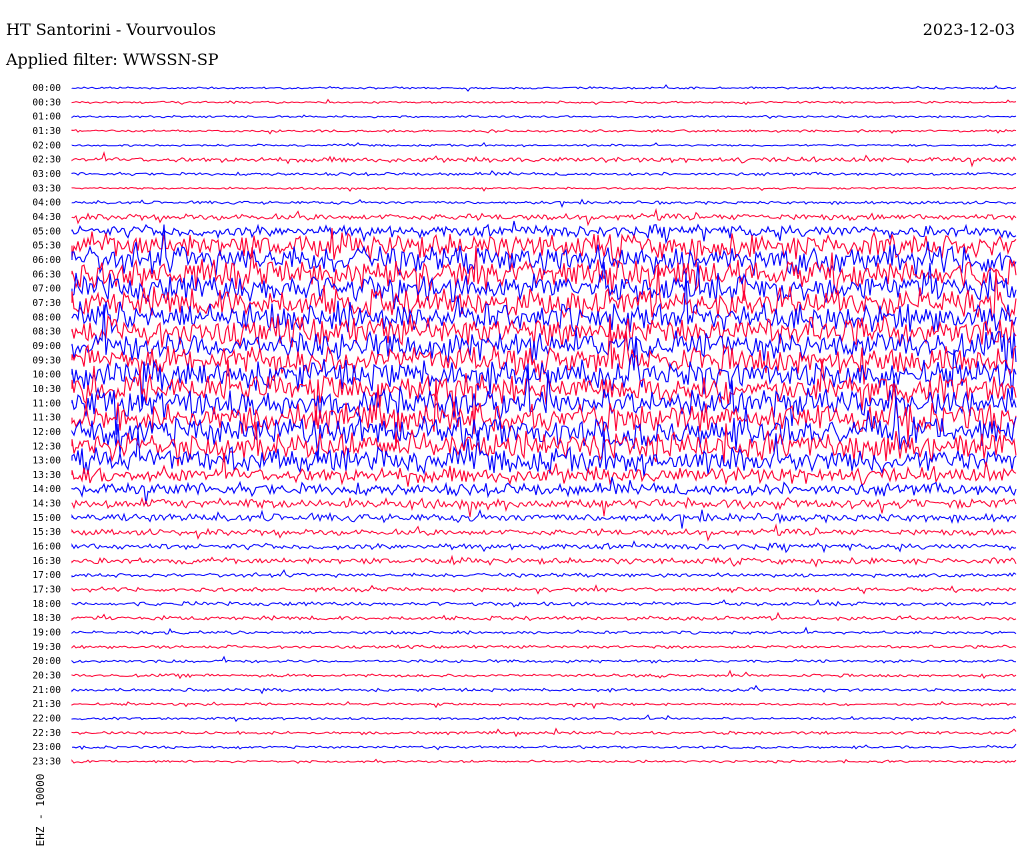 This screenshot has width=1024, height=846. What do you see at coordinates (46, 217) in the screenshot?
I see `y-tick-label: 04:30` at bounding box center [46, 217].